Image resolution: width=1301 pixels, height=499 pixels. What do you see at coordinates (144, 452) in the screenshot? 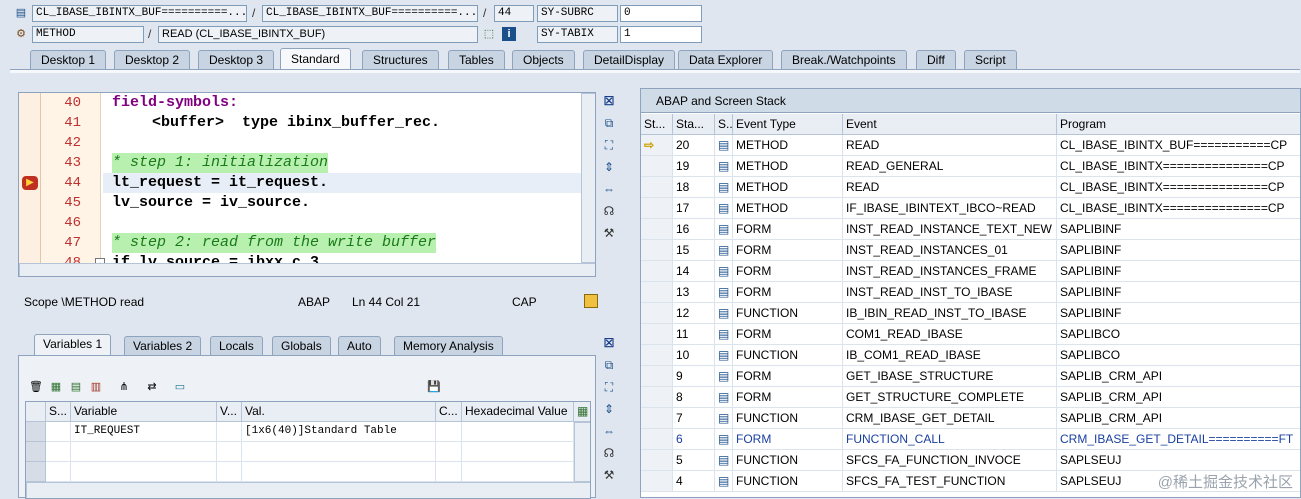
I see `variable-name-cell` at bounding box center [144, 452].